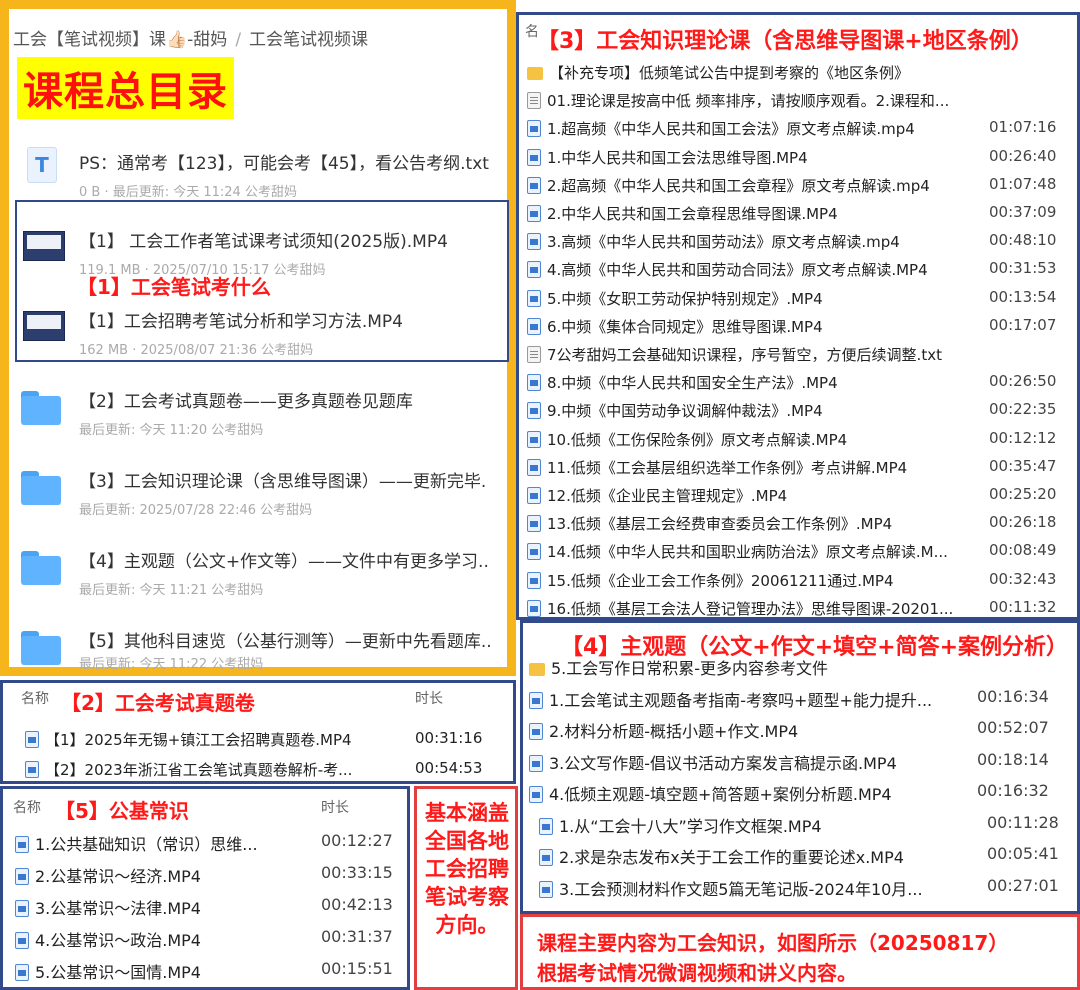  I want to click on list-item: 1.从“工会十八大”学习作文框架.MP4 00:11:28, so click(809, 824).